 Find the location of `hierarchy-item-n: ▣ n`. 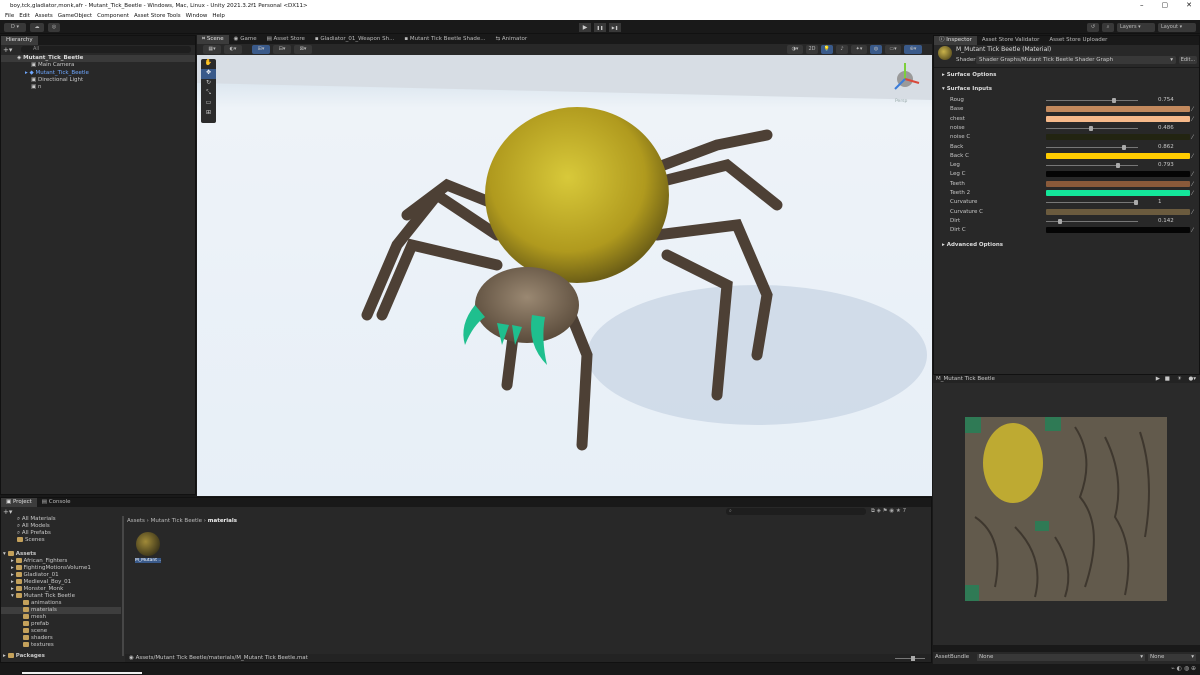

hierarchy-item-n: ▣ n is located at coordinates (21, 87).